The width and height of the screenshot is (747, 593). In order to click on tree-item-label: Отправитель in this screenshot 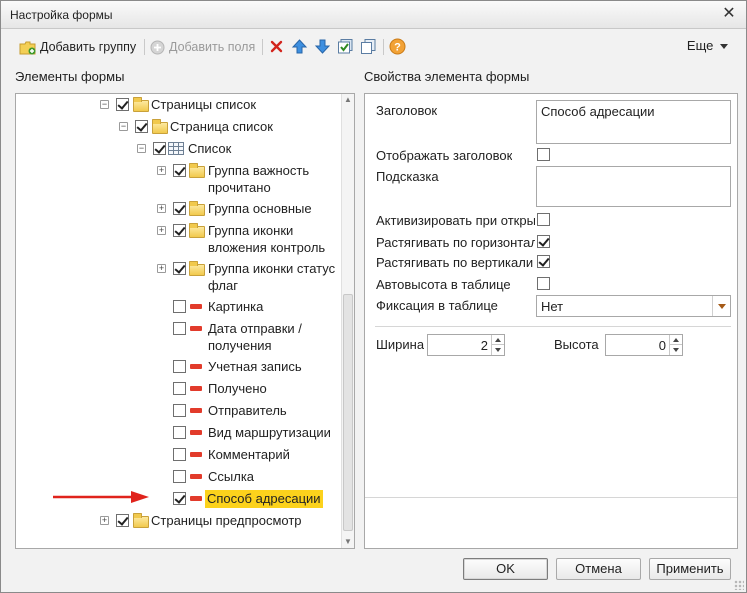, I will do `click(247, 411)`.